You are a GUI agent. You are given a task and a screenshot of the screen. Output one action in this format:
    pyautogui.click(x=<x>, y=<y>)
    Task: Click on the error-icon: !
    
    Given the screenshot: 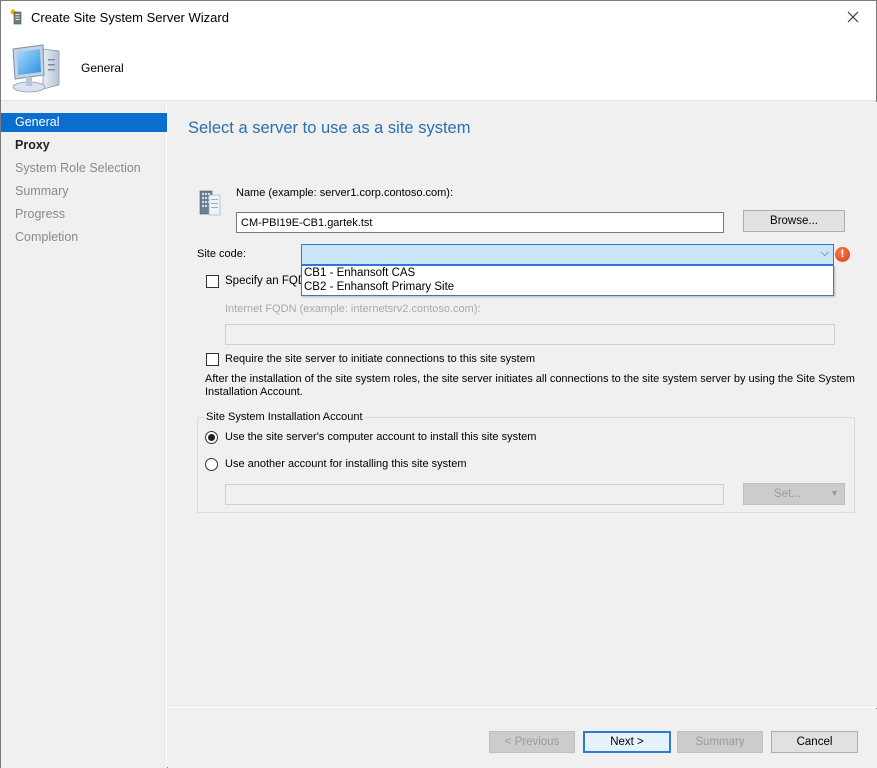 What is the action you would take?
    pyautogui.click(x=842, y=254)
    